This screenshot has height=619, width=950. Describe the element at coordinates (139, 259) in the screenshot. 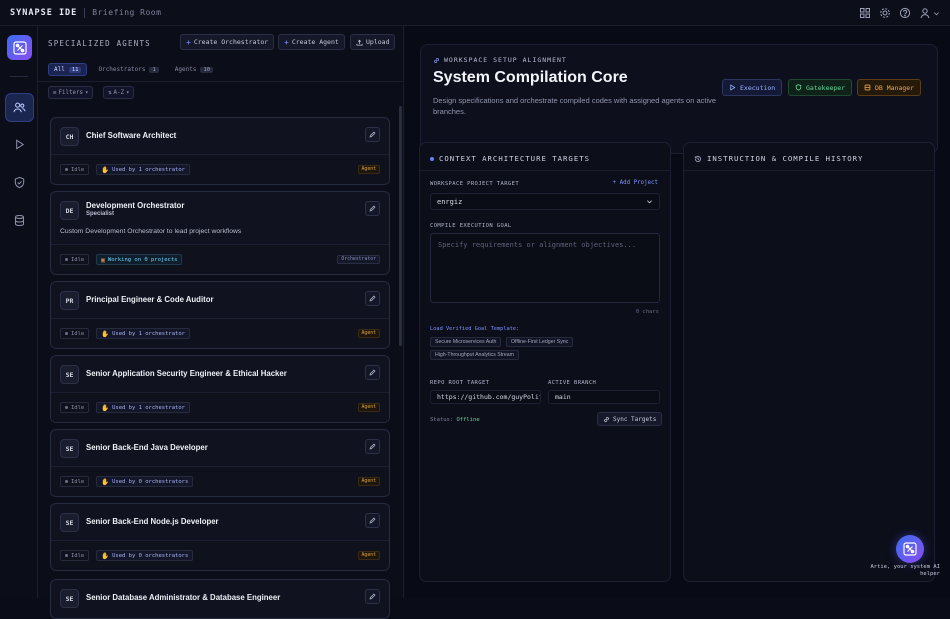

I see `usage-badge: ▣ Working on 0 projects` at that location.